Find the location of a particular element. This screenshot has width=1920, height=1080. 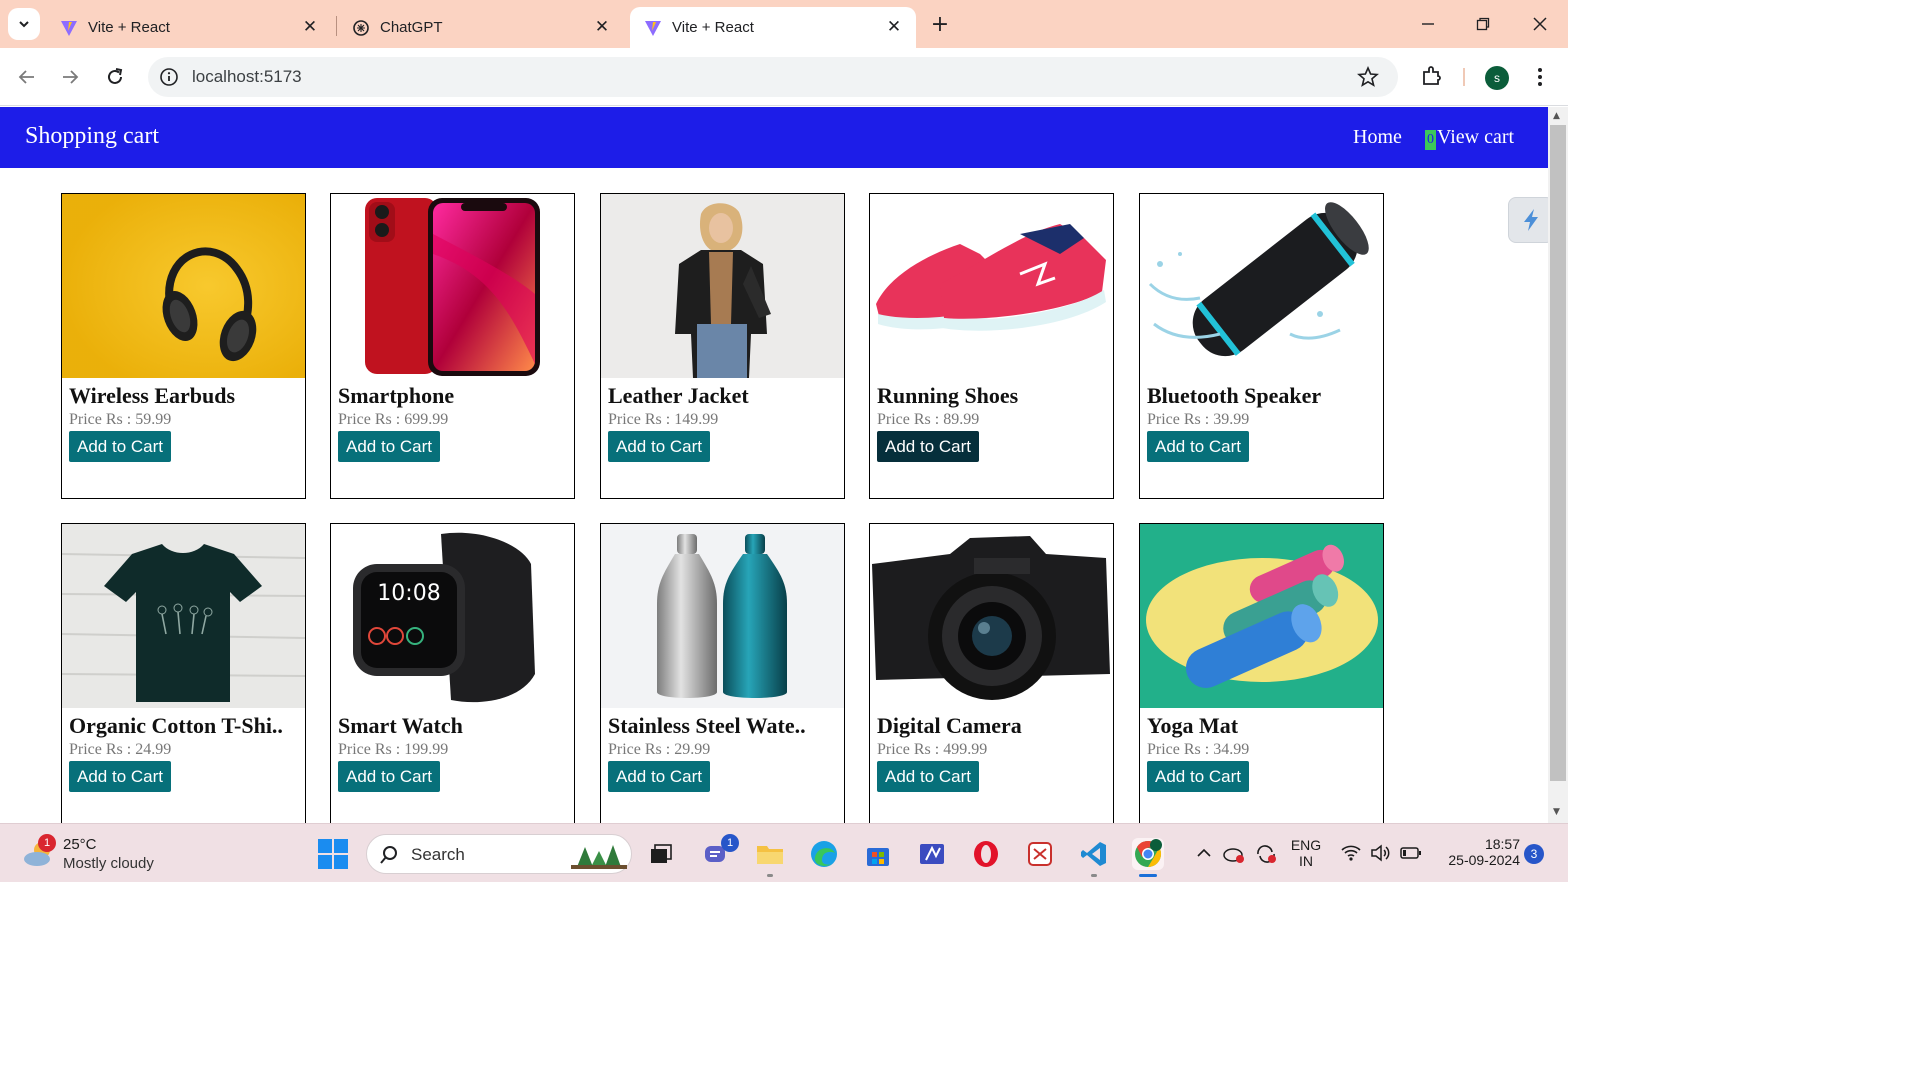

product-card: Smartphone Price Rs : 699.99 Add to Cart is located at coordinates (452, 346).